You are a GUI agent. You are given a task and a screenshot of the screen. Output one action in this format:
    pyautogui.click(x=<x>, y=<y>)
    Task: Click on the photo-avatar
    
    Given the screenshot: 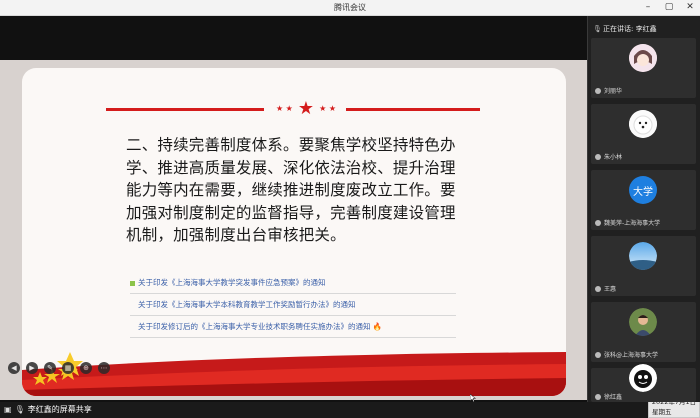 What is the action you would take?
    pyautogui.click(x=643, y=322)
    